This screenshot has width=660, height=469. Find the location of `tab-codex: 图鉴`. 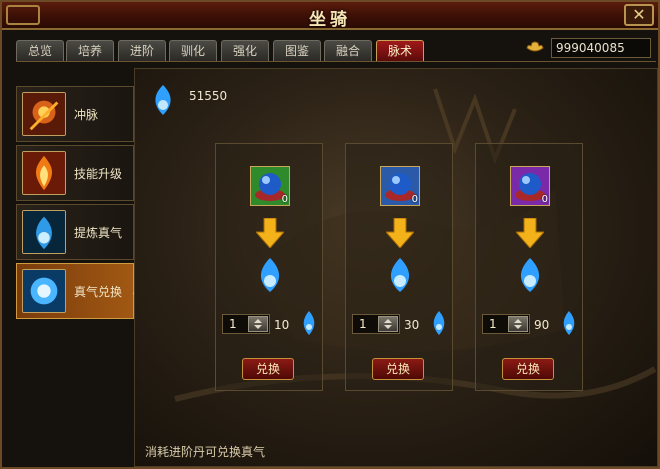

tab-codex: 图鉴 is located at coordinates (297, 50).